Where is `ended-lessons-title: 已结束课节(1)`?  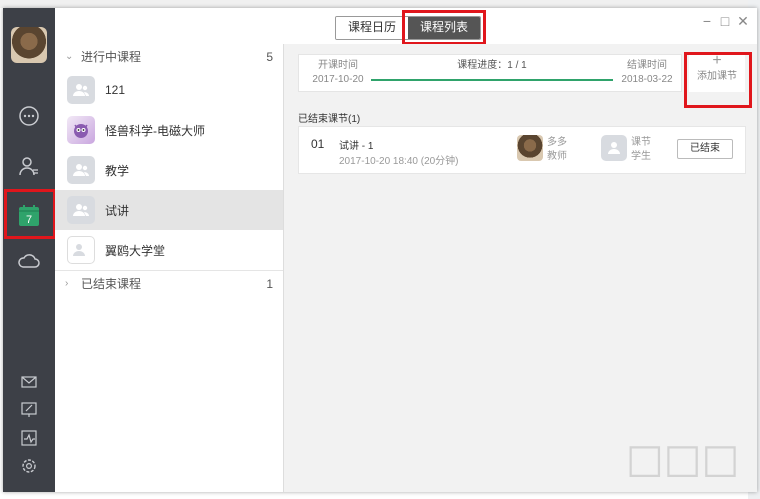 ended-lessons-title: 已结束课节(1) is located at coordinates (329, 119).